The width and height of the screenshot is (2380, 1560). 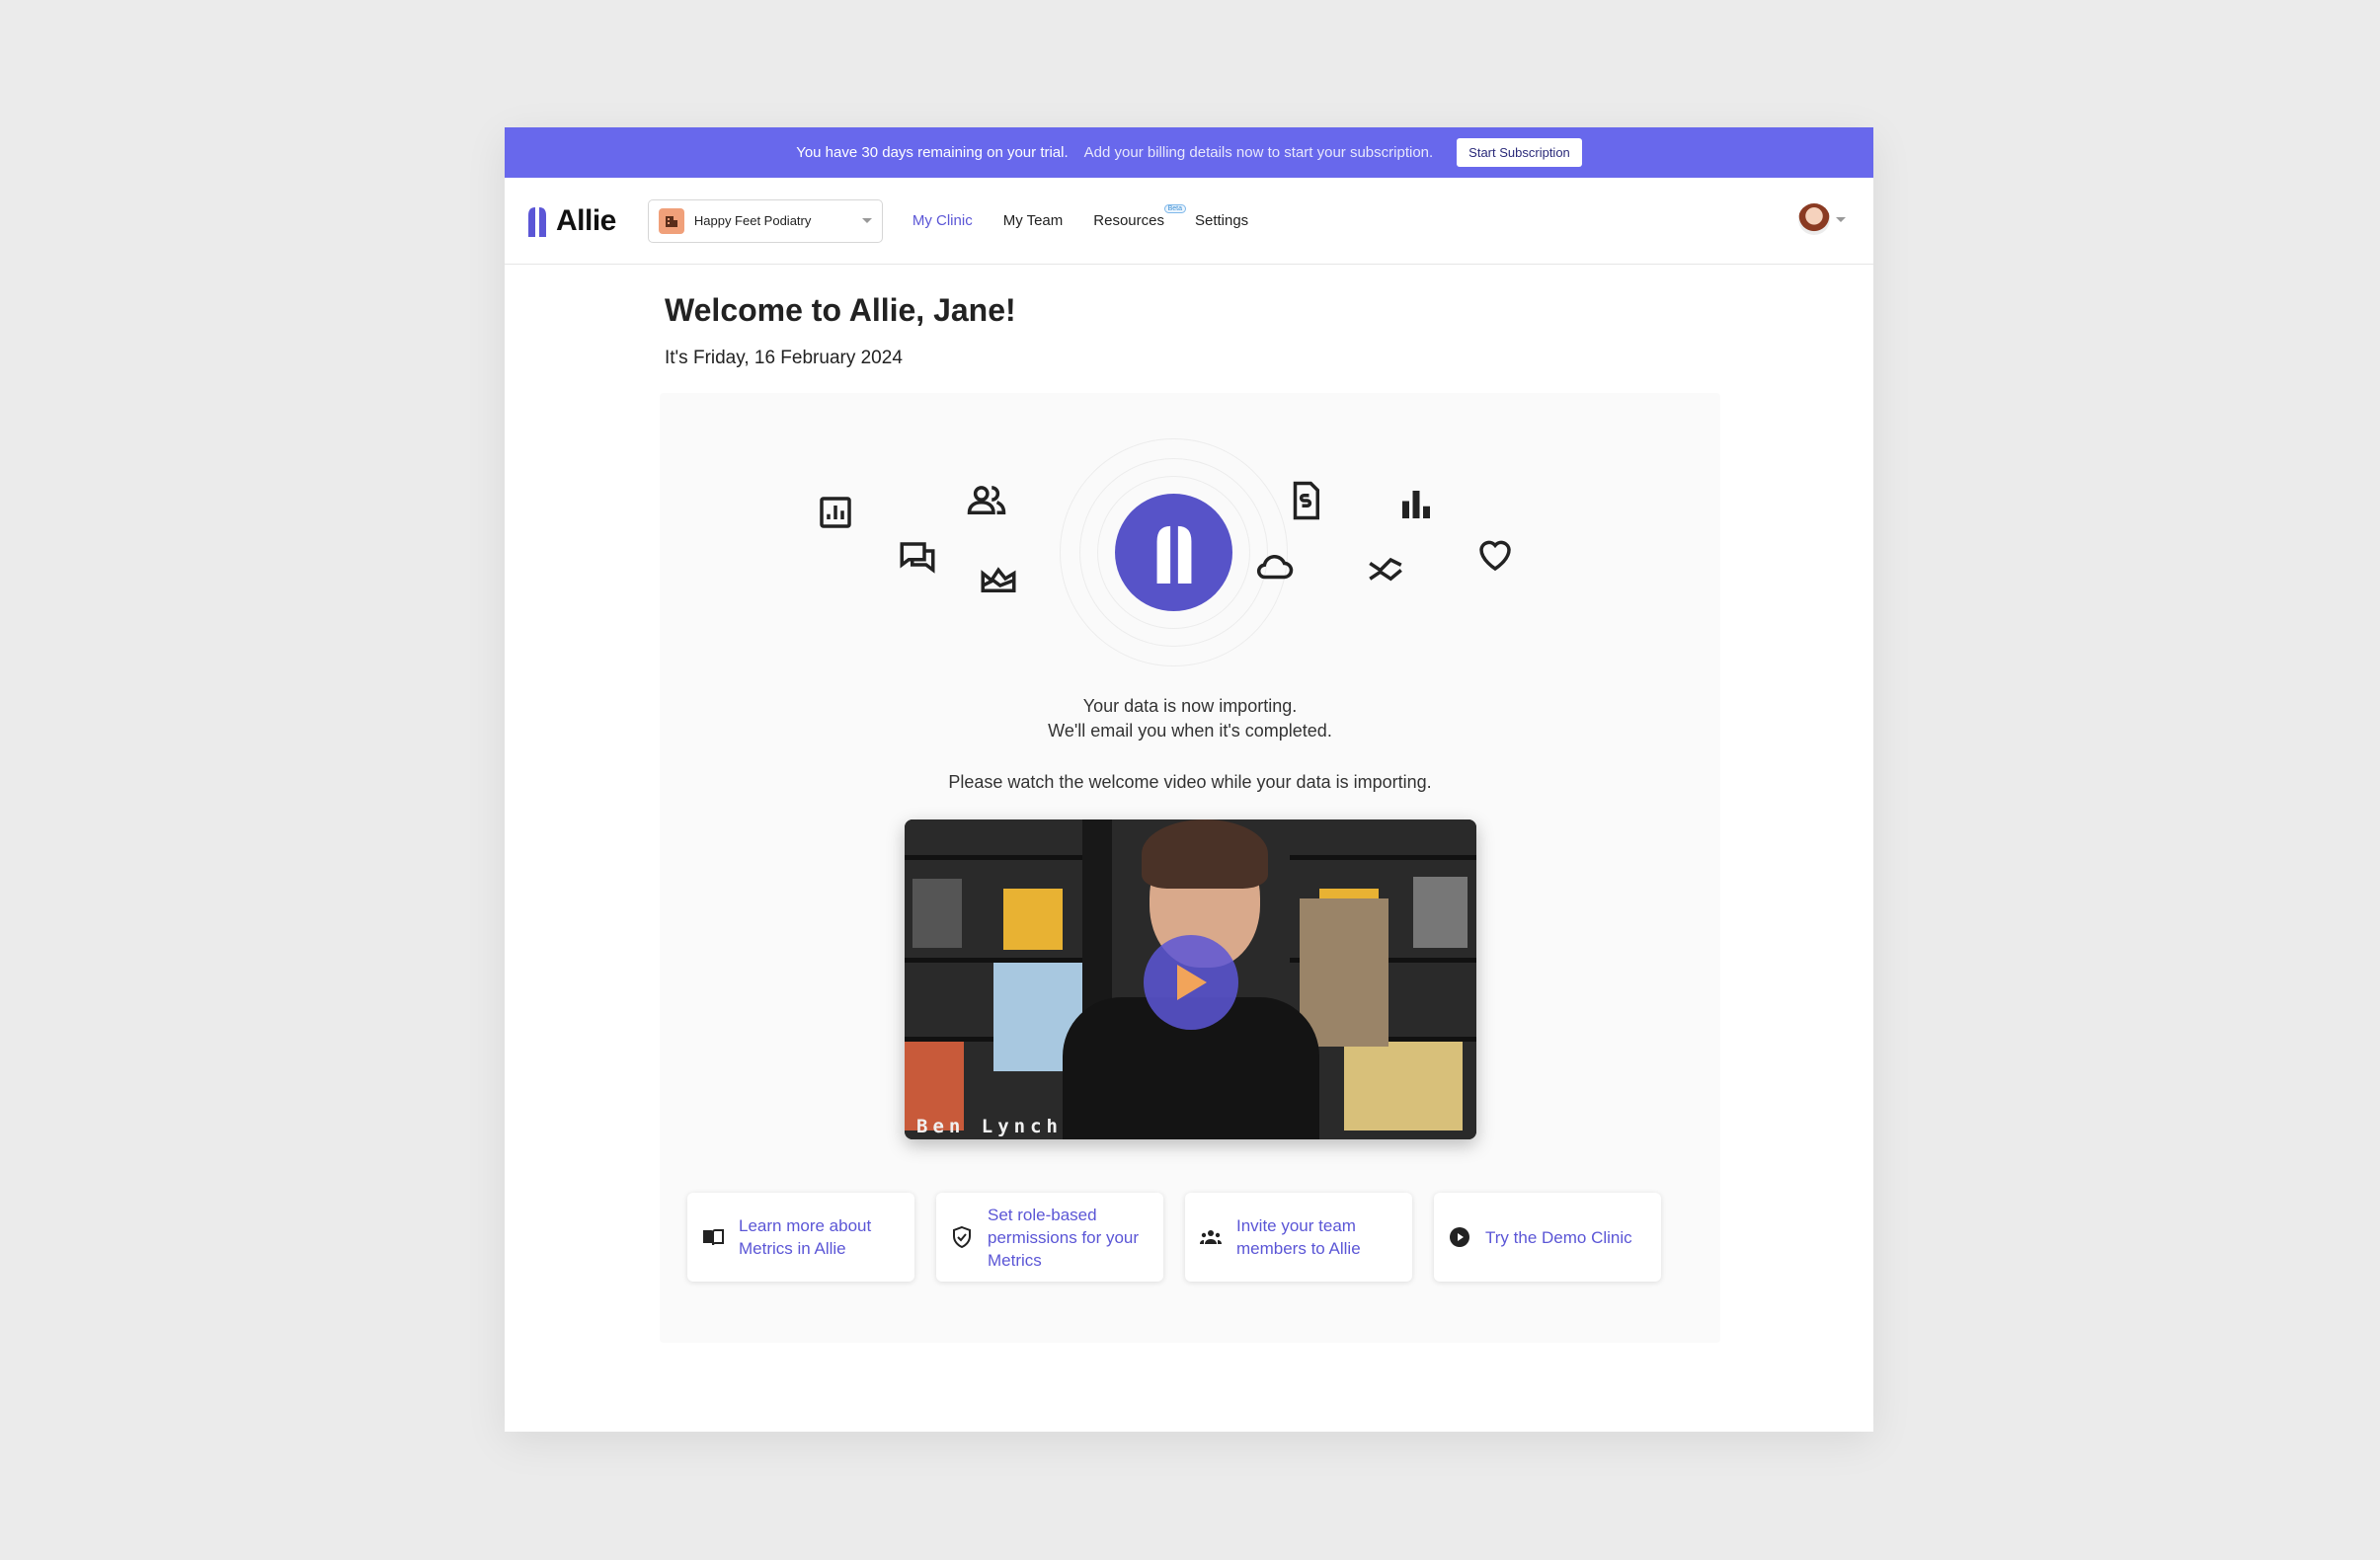 I want to click on page-title: Welcome to Allie, Jane!, so click(x=840, y=310).